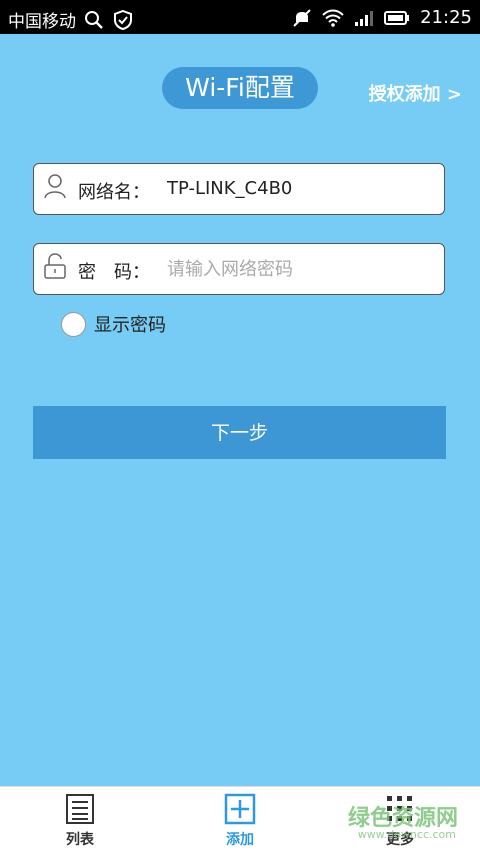  Describe the element at coordinates (80, 809) in the screenshot. I see `list-icon` at that location.